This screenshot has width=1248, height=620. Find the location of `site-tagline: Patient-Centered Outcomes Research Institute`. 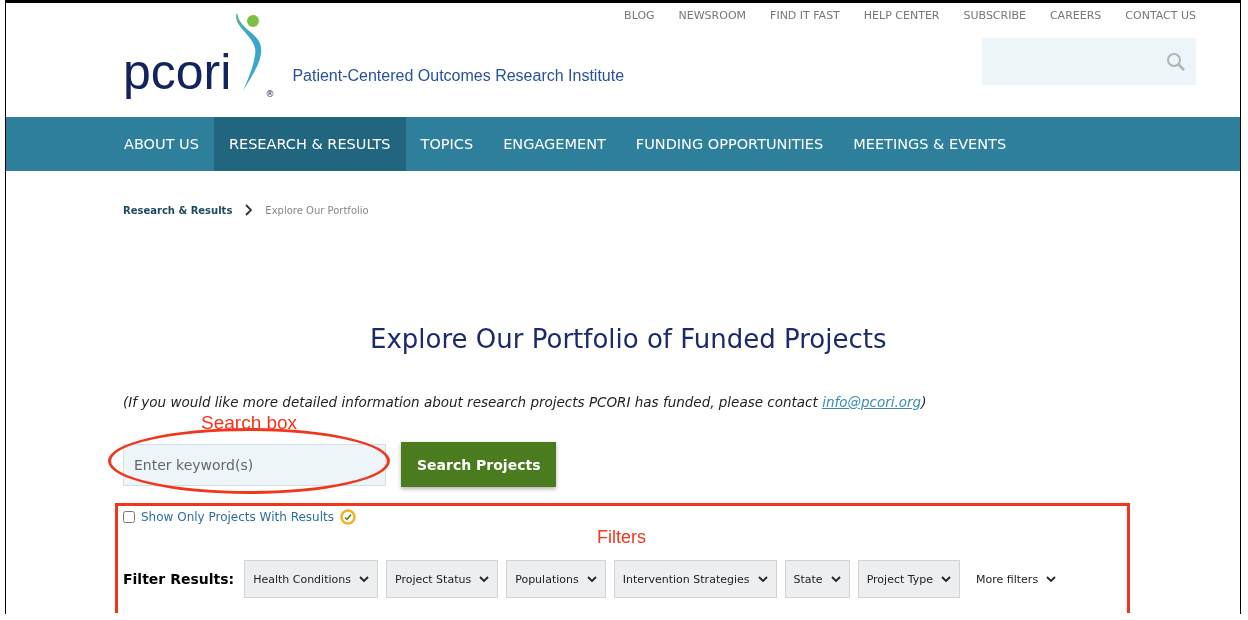

site-tagline: Patient-Centered Outcomes Research Institute is located at coordinates (458, 76).